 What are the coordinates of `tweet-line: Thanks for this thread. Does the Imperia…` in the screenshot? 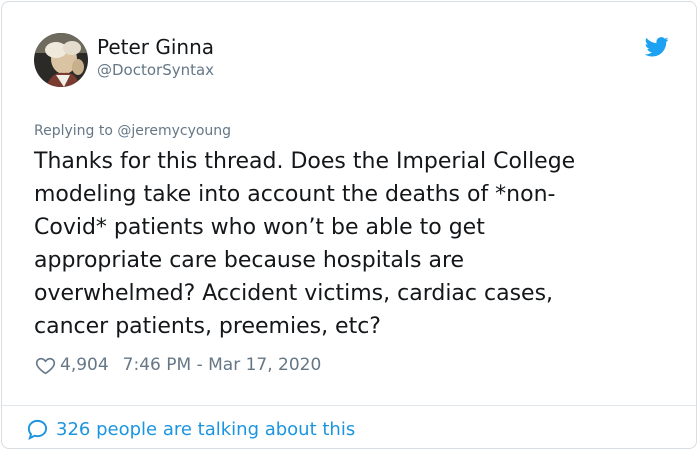 It's located at (305, 161).